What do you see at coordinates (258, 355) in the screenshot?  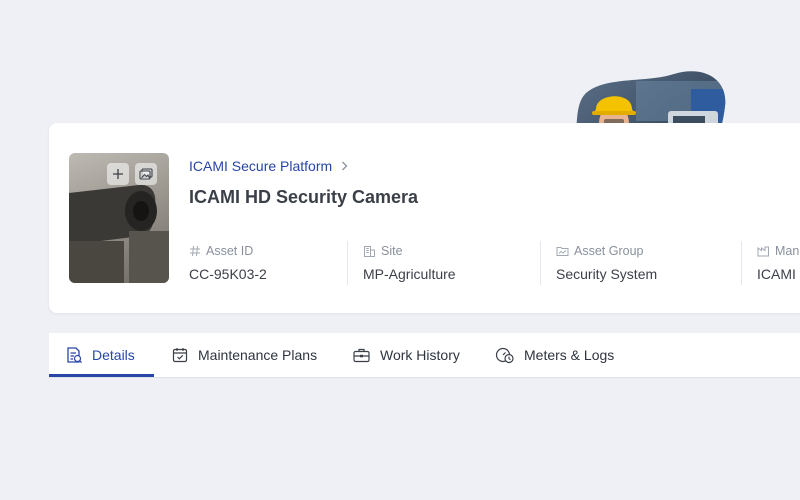 I see `tab-label: Maintenance Plans` at bounding box center [258, 355].